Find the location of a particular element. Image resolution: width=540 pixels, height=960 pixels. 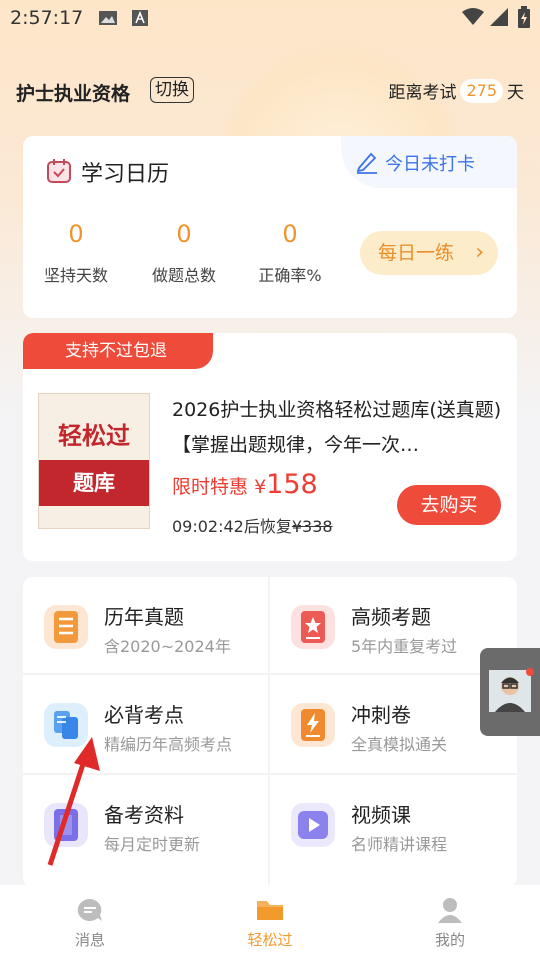

grid-item-subtitle: 名师精讲课程 is located at coordinates (399, 844).